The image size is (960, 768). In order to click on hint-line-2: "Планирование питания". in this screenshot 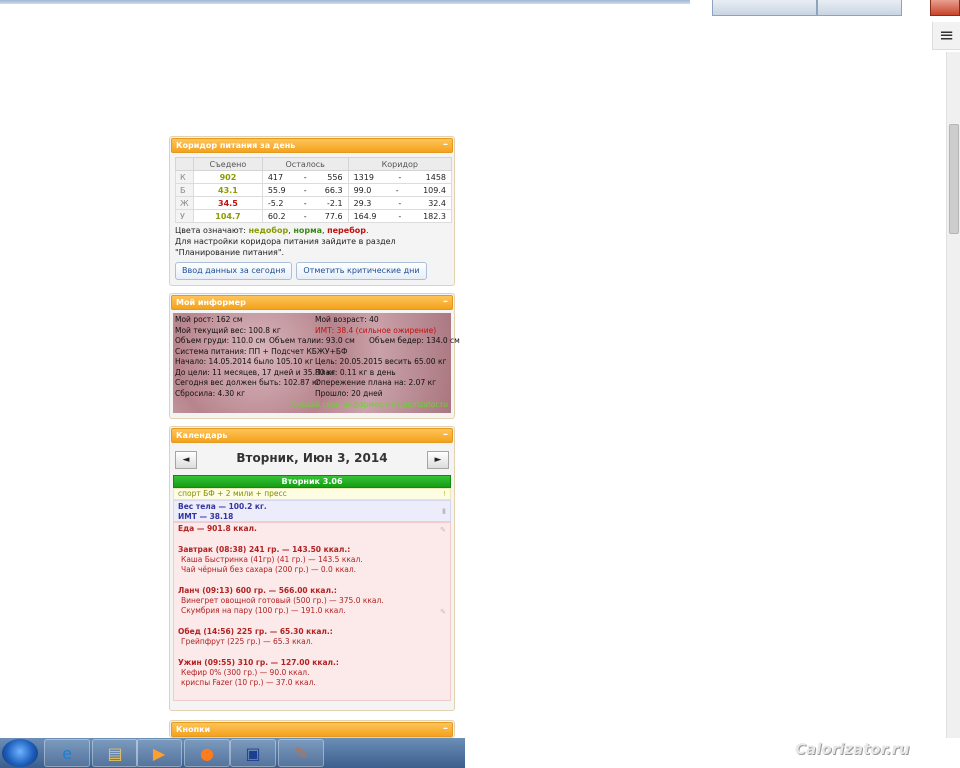, I will do `click(230, 252)`.